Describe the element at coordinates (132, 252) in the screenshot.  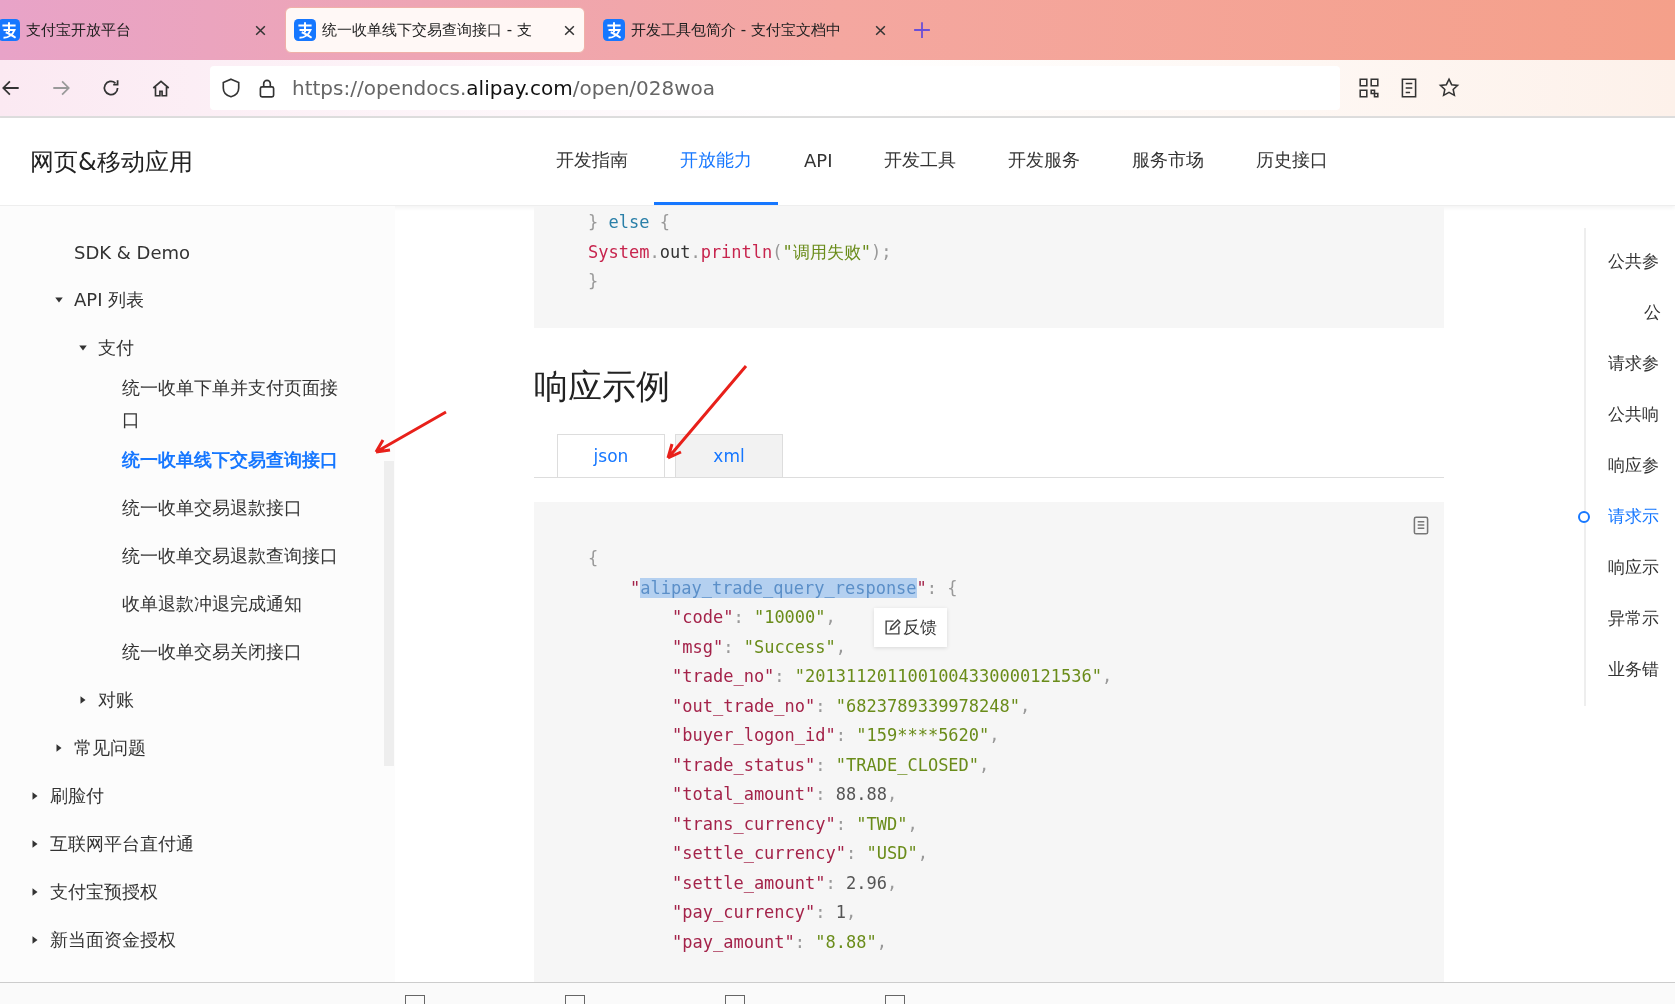
I see `sidebar-item: SDK & Demo` at that location.